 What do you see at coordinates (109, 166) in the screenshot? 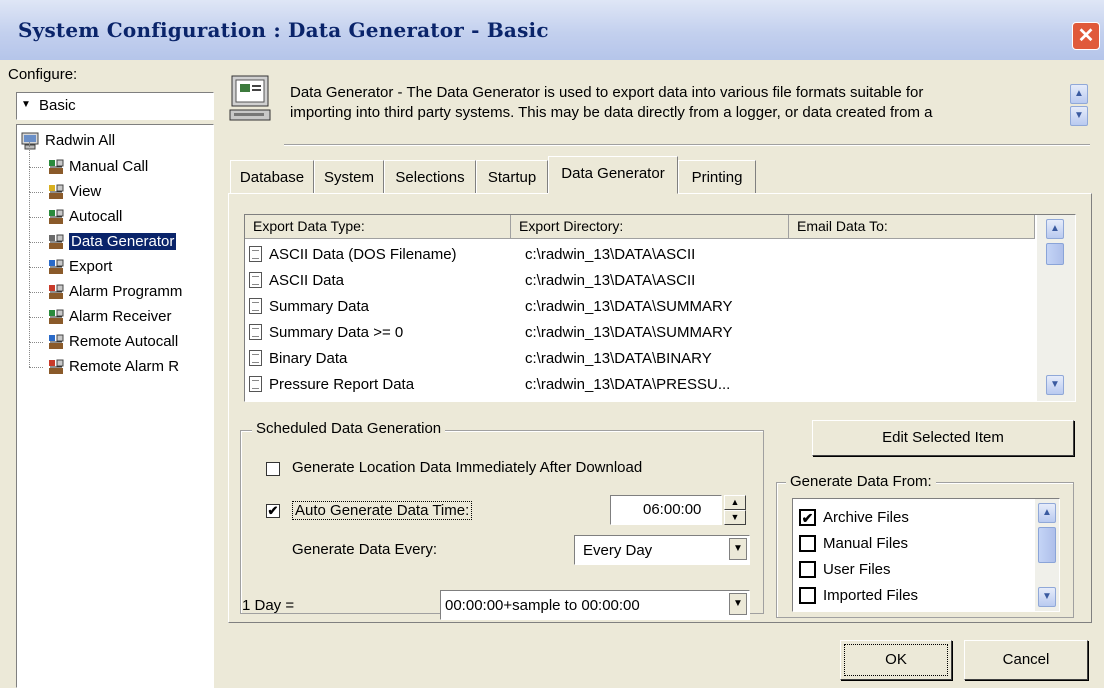
I see `tree-item-label: Manual Call` at bounding box center [109, 166].